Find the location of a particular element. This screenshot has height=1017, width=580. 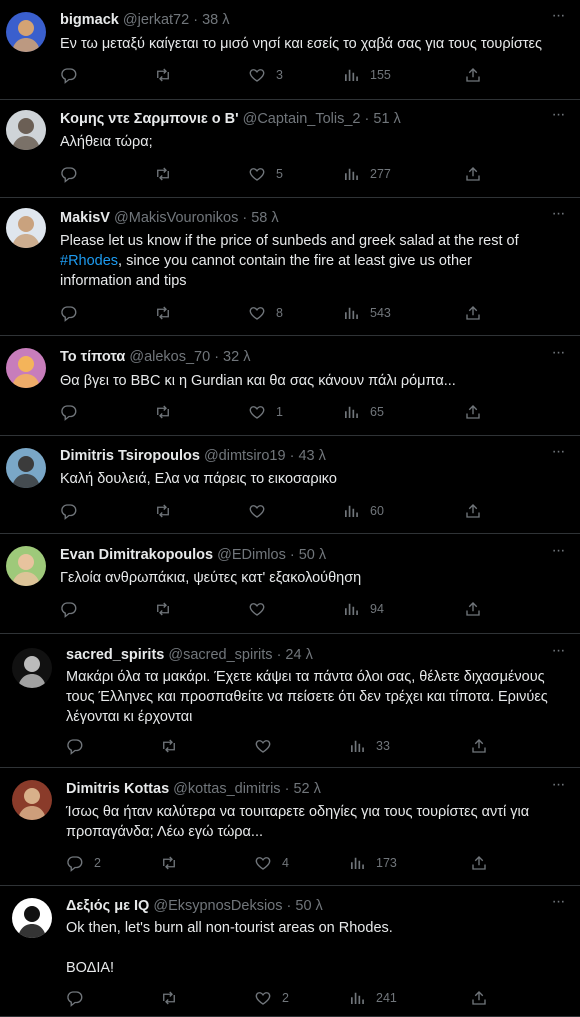

display-name: Το τίποτα is located at coordinates (92, 357).